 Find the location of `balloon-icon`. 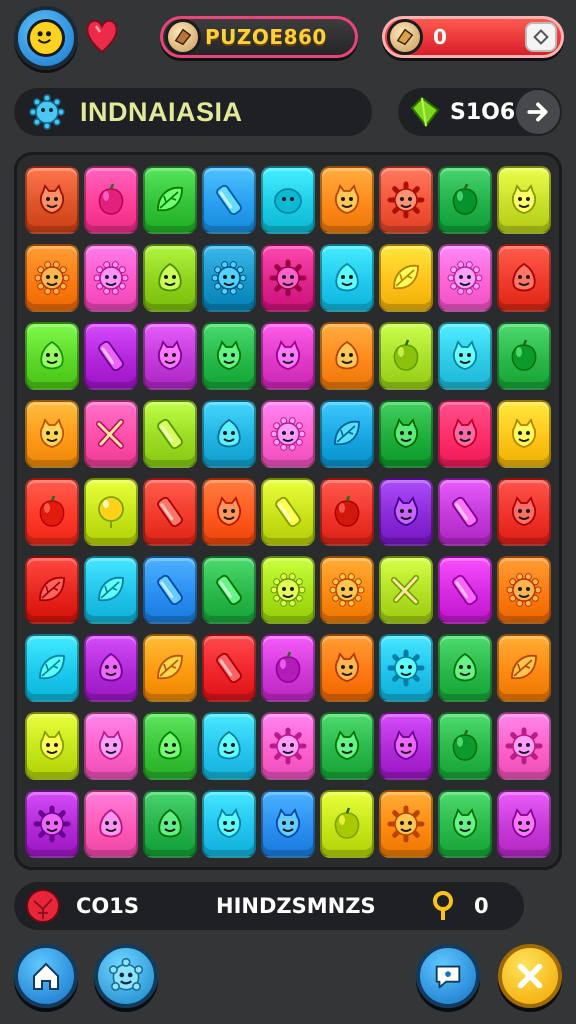

balloon-icon is located at coordinates (111, 512).